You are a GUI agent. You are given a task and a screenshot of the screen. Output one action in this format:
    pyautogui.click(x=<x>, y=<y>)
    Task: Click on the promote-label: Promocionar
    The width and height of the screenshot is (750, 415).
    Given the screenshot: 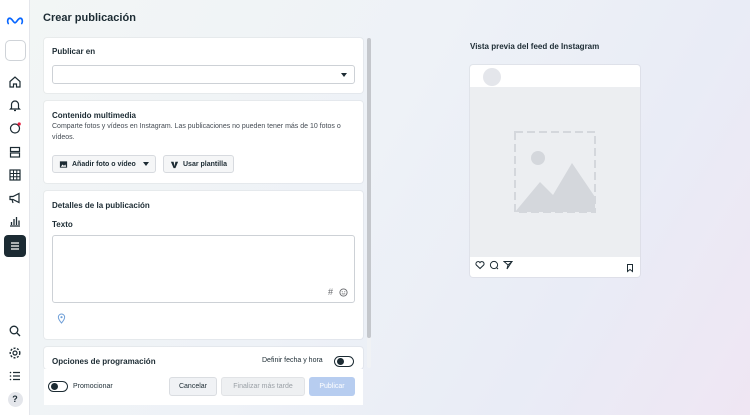 What is the action you would take?
    pyautogui.click(x=93, y=386)
    